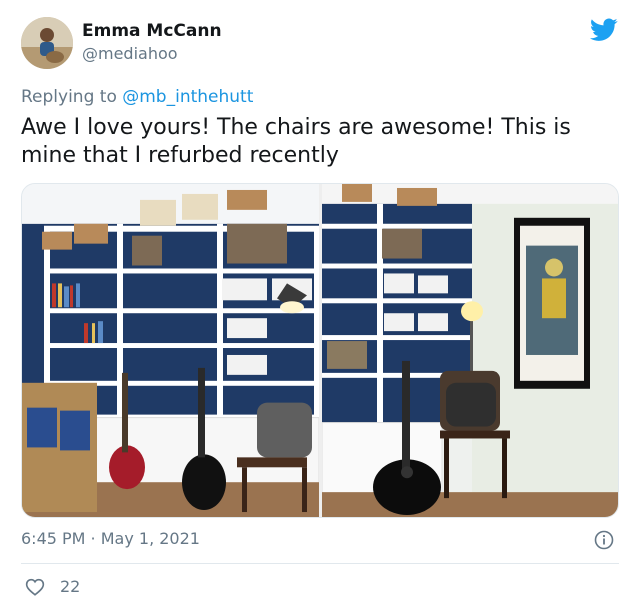  I want to click on reply-prefix: Replying to, so click(72, 97).